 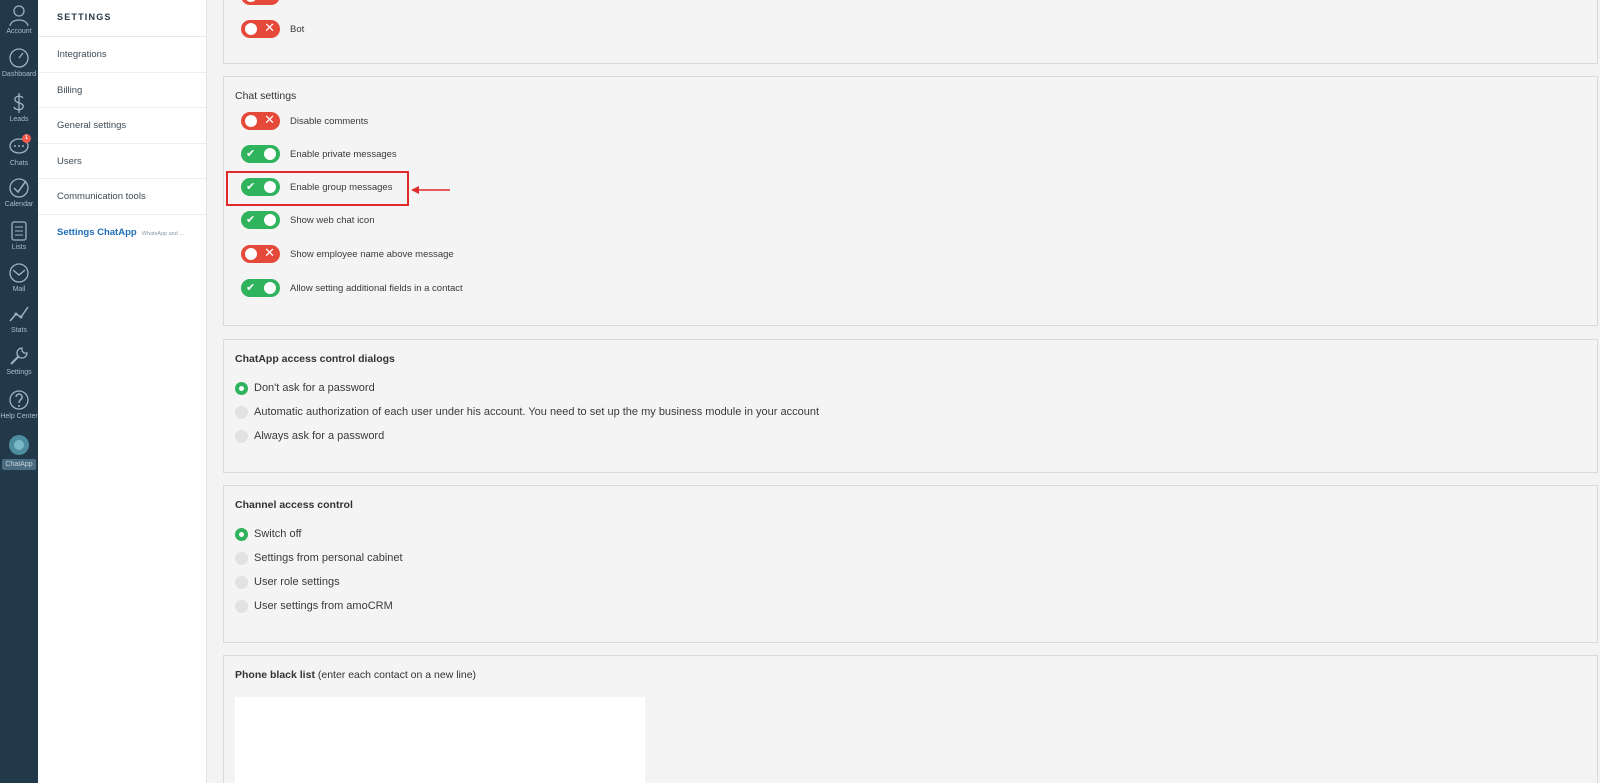 What do you see at coordinates (430, 190) in the screenshot?
I see `red-arrow-icon` at bounding box center [430, 190].